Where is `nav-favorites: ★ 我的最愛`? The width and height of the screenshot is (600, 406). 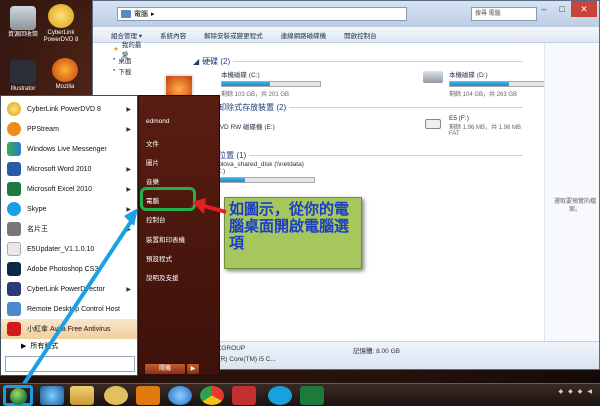
nav-favorites: ★ 我的最愛 is located at coordinates (118, 50).